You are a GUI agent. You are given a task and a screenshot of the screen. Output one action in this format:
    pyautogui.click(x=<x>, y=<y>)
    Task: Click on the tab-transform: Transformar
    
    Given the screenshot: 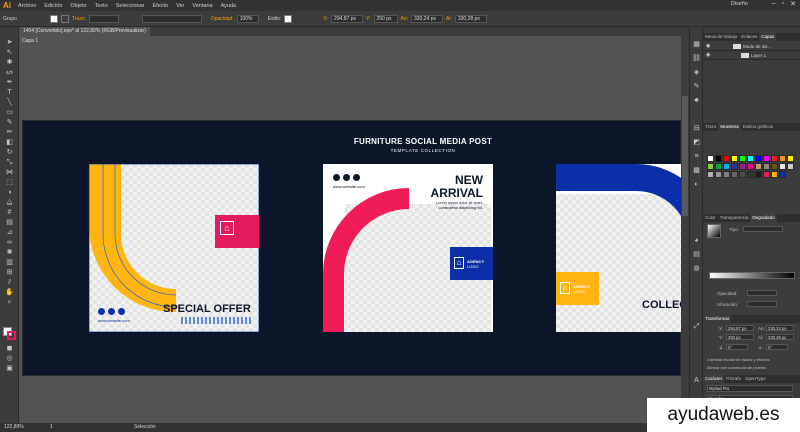 What is the action you would take?
    pyautogui.click(x=717, y=319)
    